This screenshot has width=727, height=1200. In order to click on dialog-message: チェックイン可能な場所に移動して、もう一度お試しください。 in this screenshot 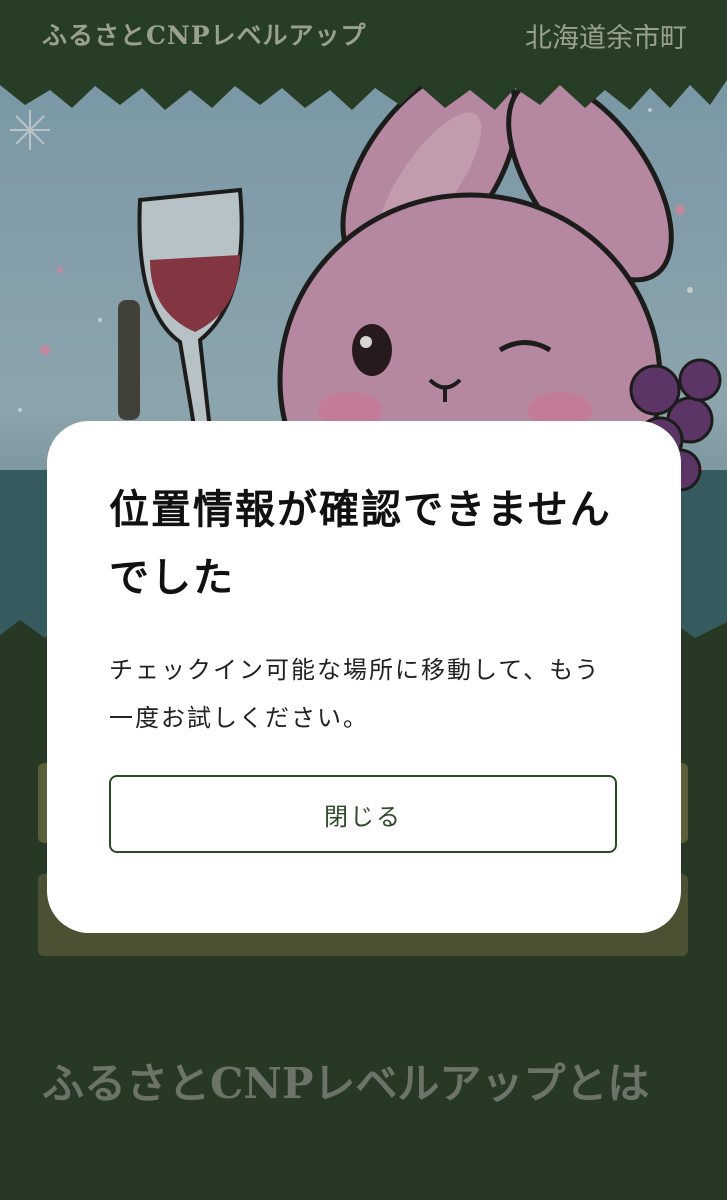, I will do `click(355, 694)`.